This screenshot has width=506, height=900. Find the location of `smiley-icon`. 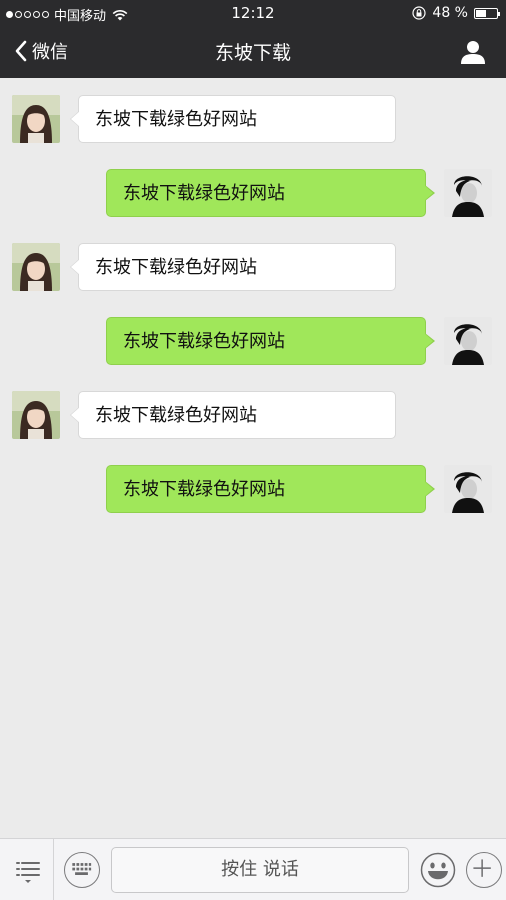

smiley-icon is located at coordinates (438, 870).